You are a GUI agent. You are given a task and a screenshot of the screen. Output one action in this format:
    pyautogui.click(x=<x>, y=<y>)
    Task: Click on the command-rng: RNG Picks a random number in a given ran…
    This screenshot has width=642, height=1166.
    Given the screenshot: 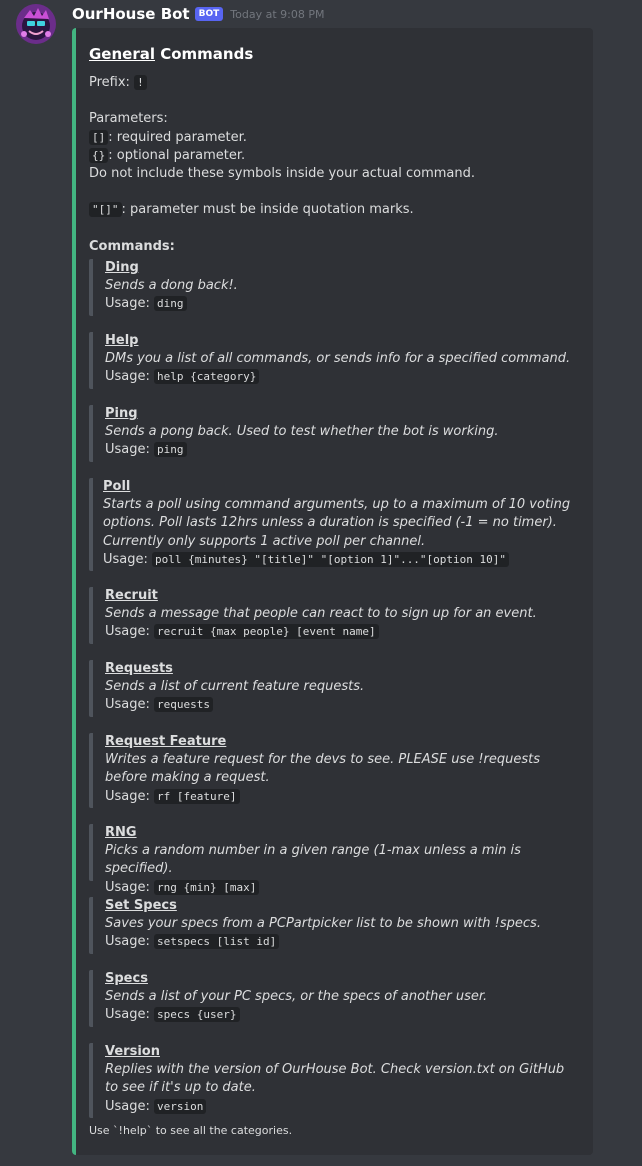 What is the action you would take?
    pyautogui.click(x=334, y=859)
    